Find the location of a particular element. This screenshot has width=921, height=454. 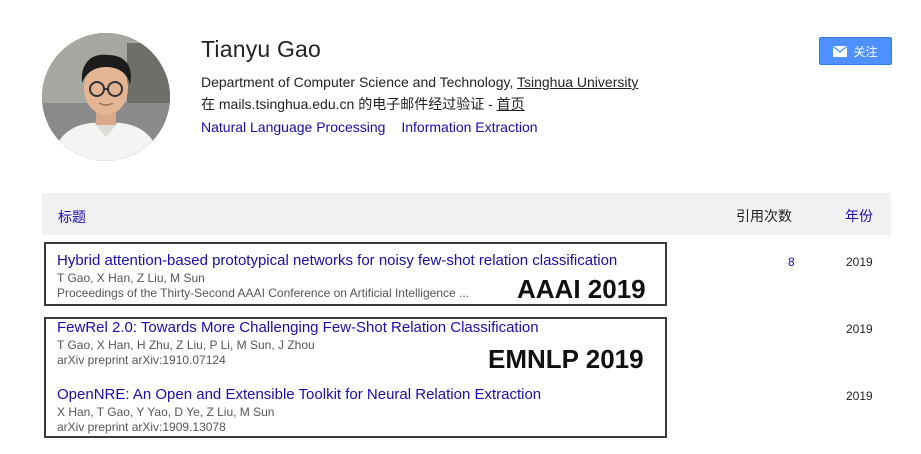

profile-name: Tianyu Gao is located at coordinates (261, 49).